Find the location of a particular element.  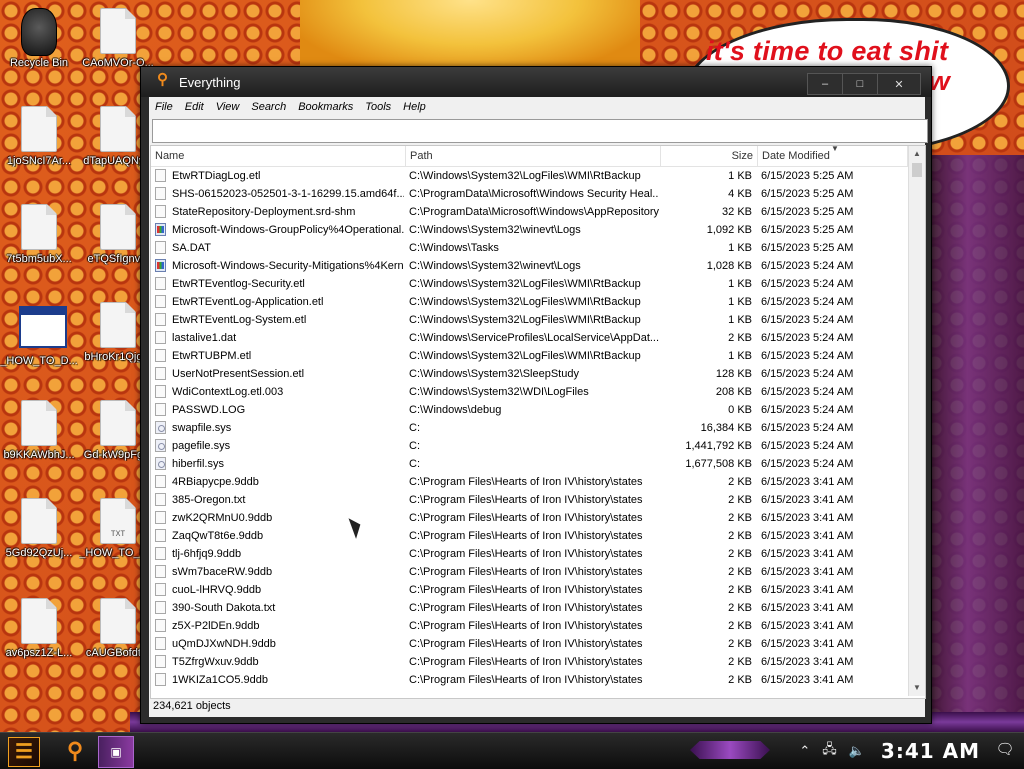

menu-item-view: View is located at coordinates (228, 107).